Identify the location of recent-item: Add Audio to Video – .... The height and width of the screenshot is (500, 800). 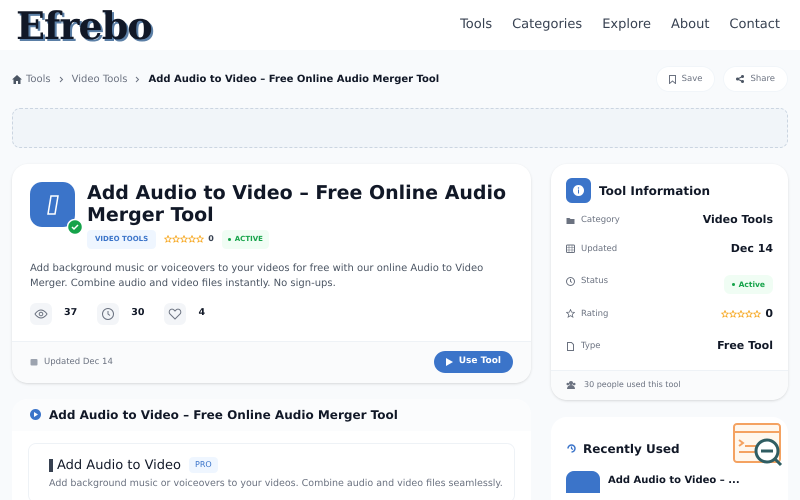
(674, 480).